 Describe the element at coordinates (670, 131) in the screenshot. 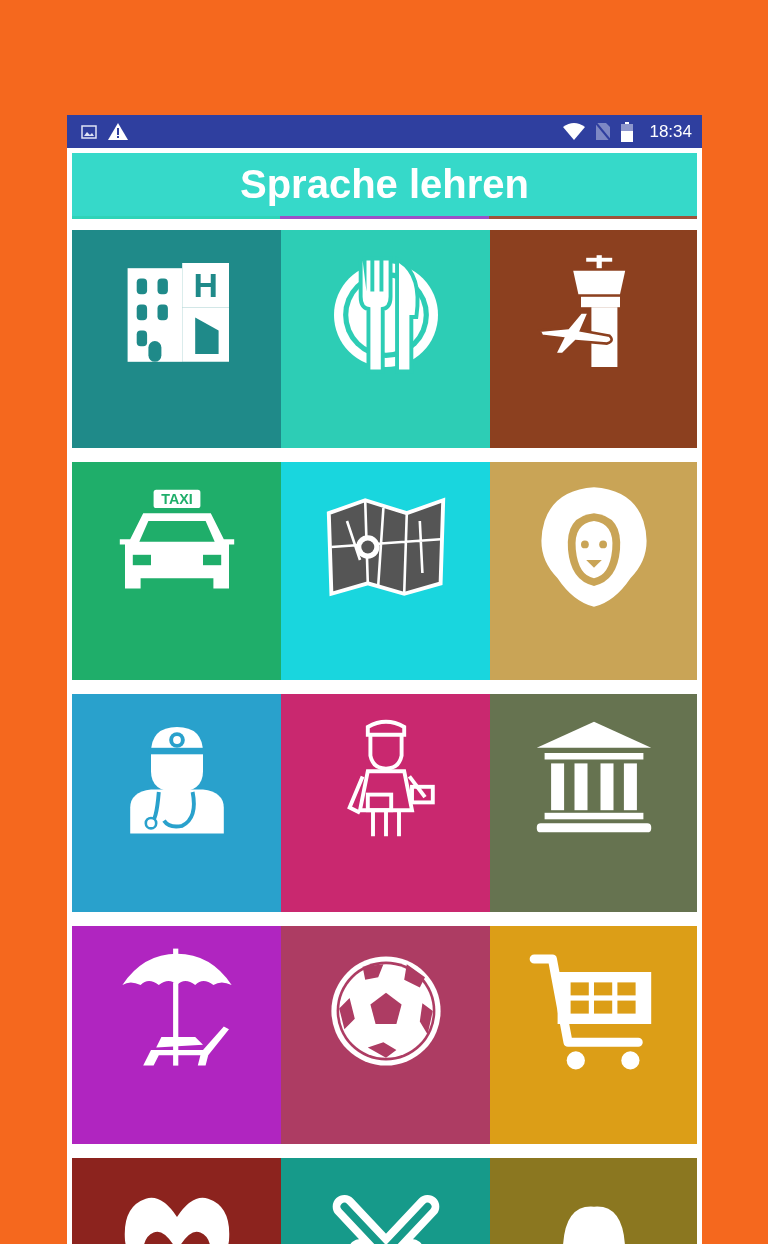

I see `status-time: 18:34` at that location.